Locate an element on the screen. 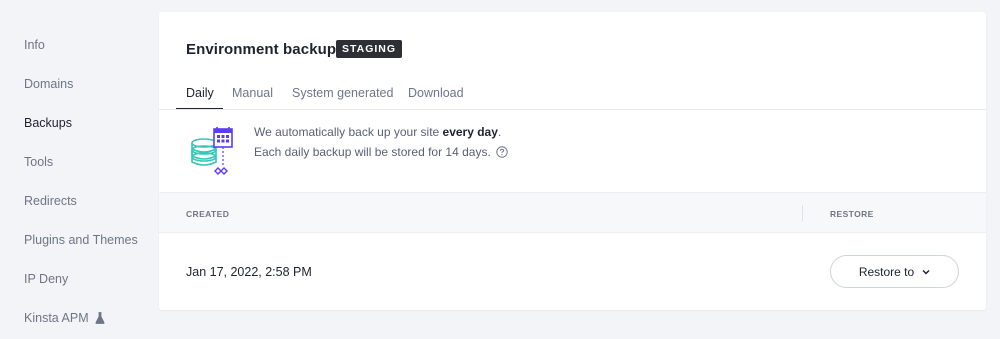 The height and width of the screenshot is (339, 1000). column-divider is located at coordinates (802, 213).